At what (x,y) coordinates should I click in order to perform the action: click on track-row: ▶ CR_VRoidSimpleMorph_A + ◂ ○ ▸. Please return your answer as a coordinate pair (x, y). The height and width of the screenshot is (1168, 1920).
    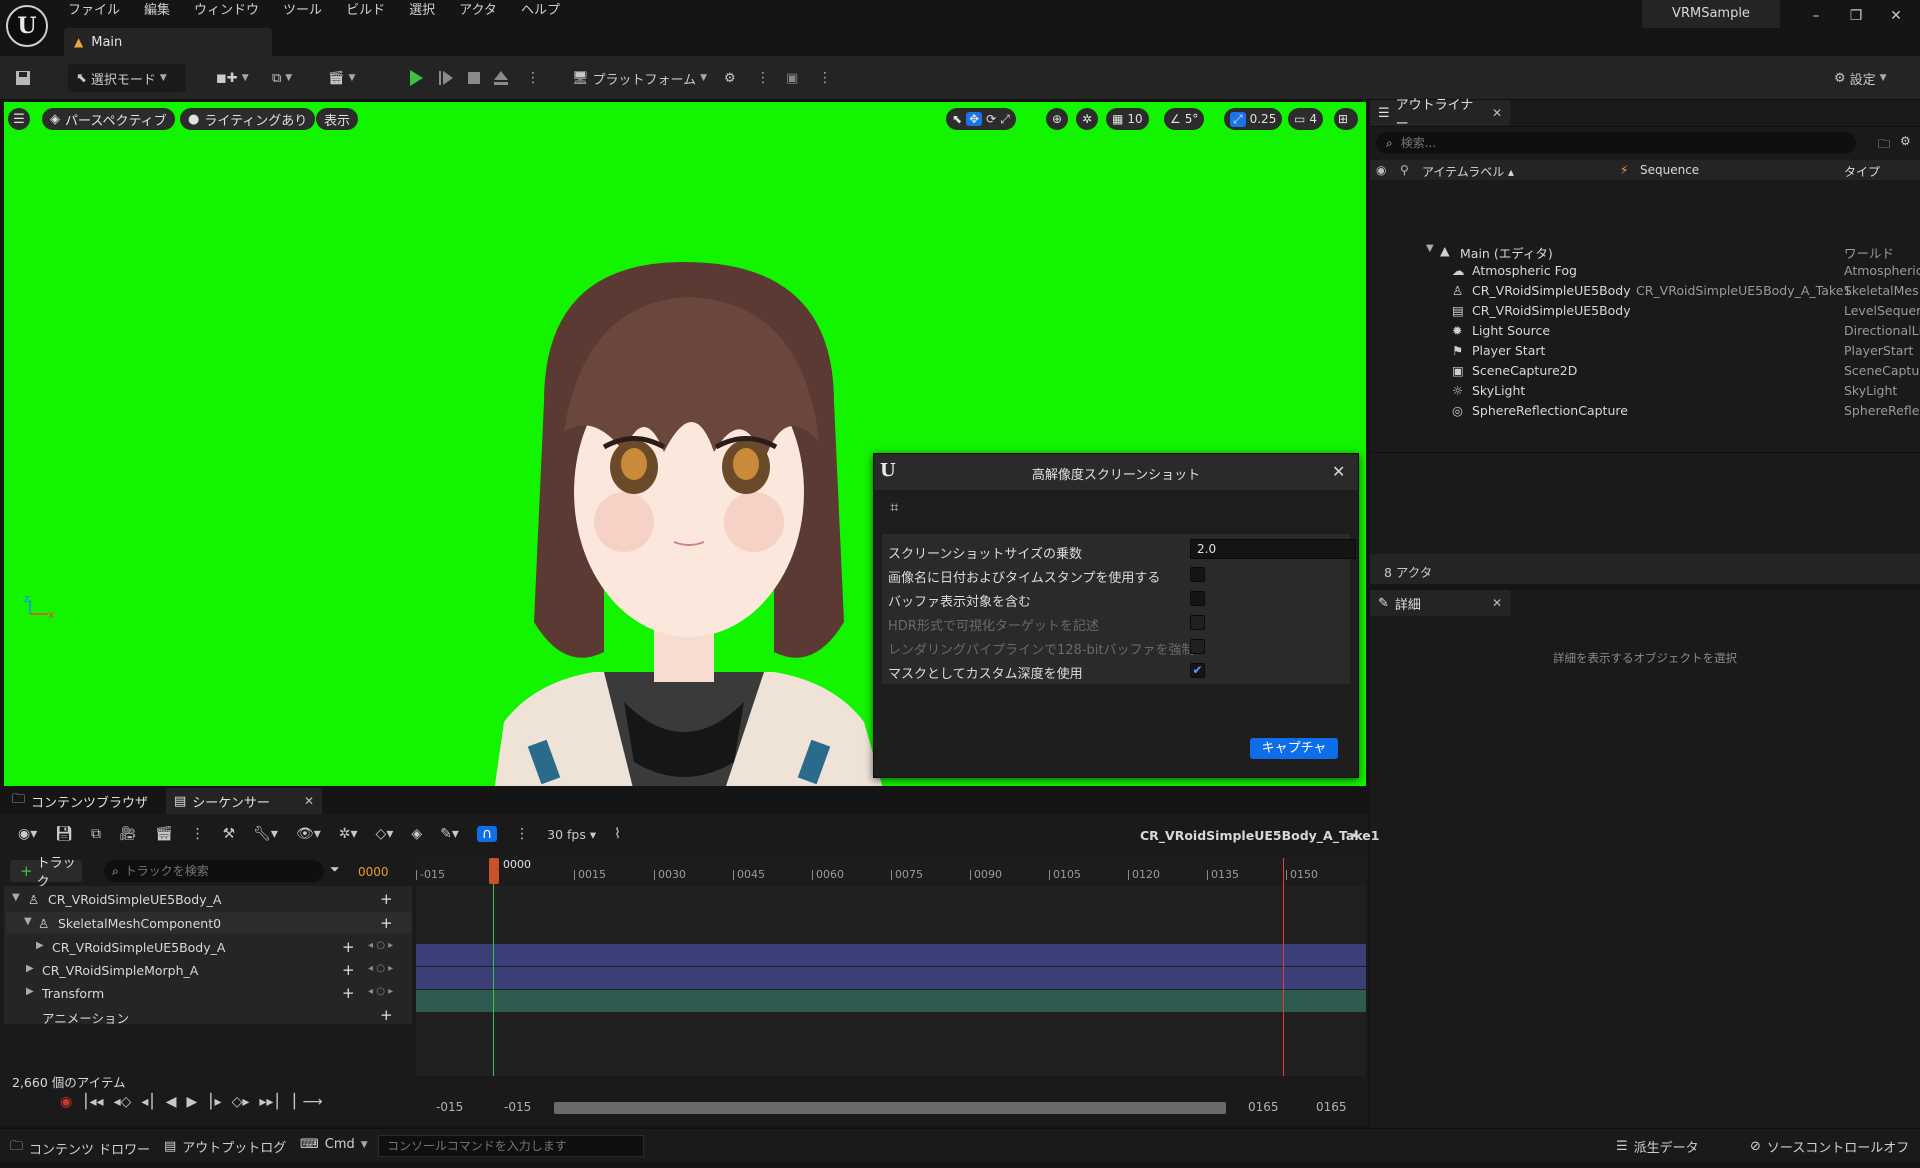
    Looking at the image, I should click on (209, 970).